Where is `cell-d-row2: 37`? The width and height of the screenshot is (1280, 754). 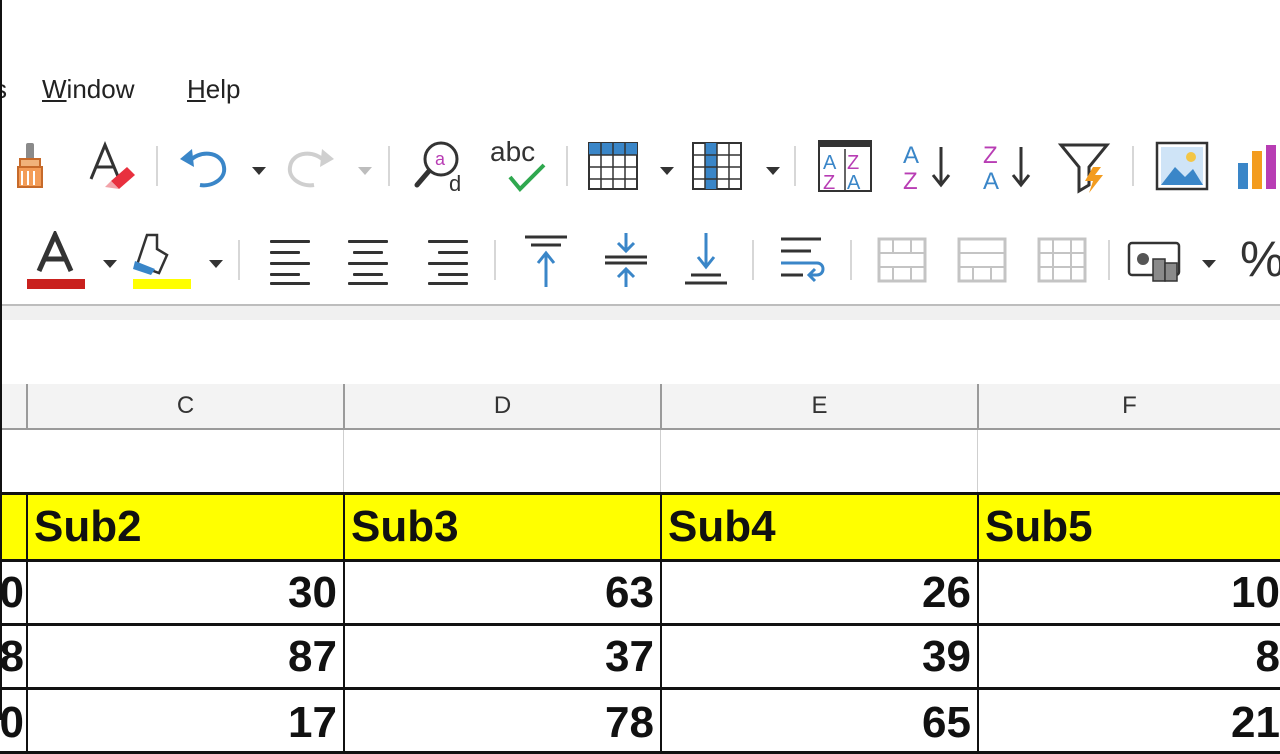
cell-d-row2: 37 is located at coordinates (503, 658).